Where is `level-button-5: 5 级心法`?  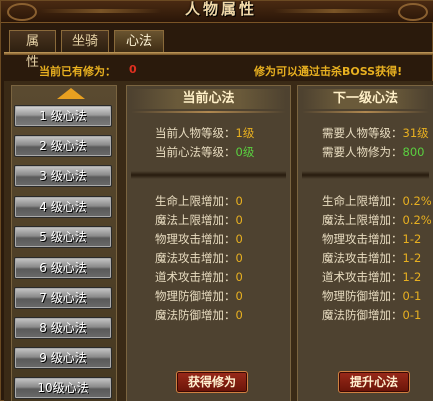 level-button-5: 5 级心法 is located at coordinates (63, 237).